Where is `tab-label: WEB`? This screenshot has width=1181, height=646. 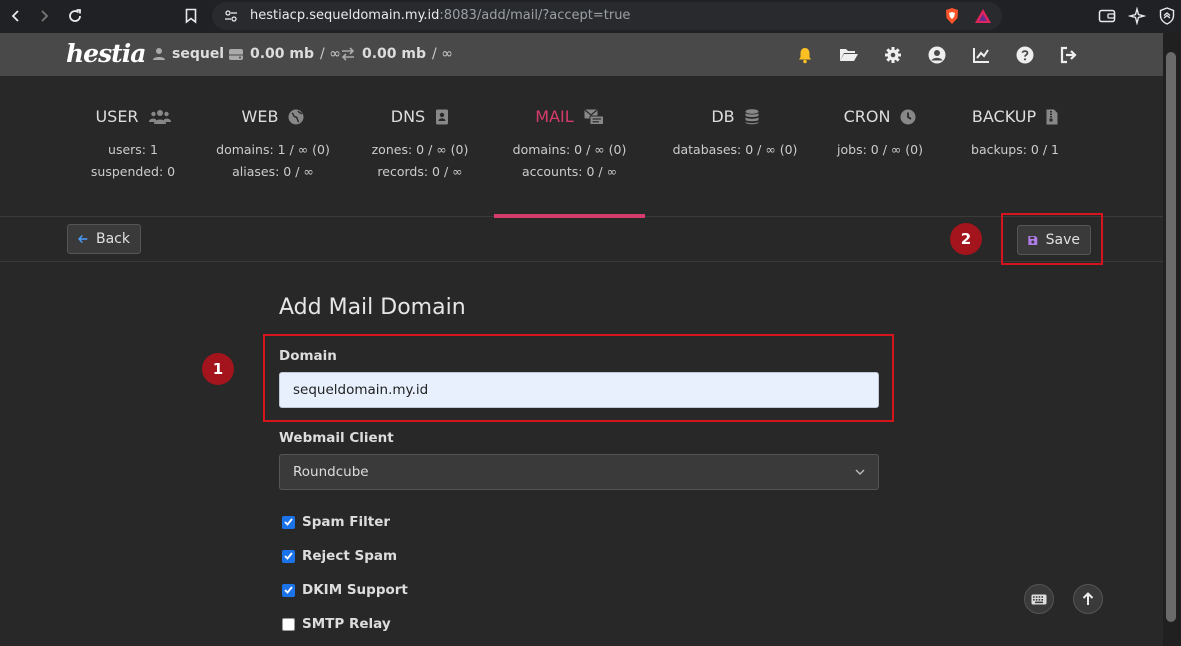
tab-label: WEB is located at coordinates (260, 116).